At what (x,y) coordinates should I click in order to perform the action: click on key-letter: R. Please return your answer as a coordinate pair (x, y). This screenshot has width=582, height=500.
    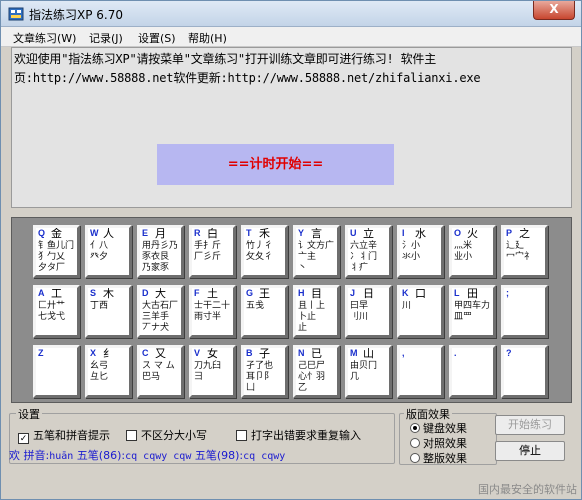
    Looking at the image, I should click on (197, 233).